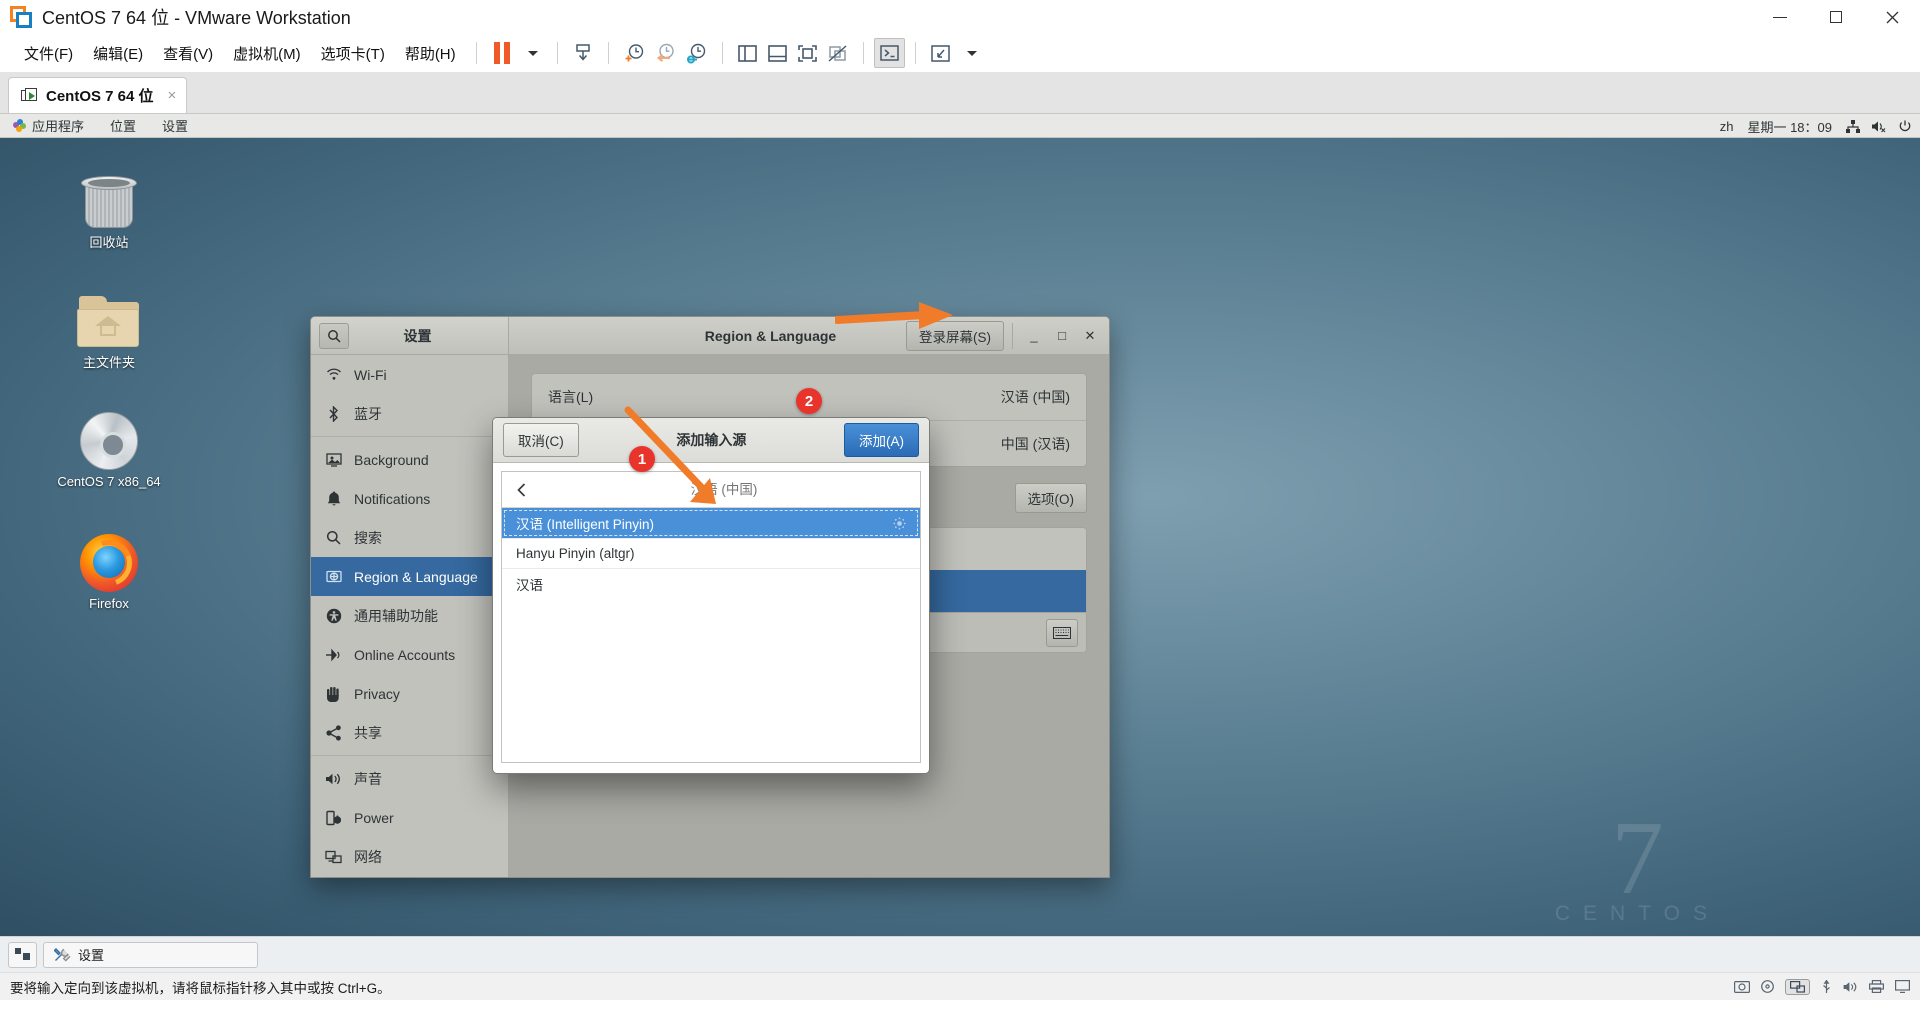 The width and height of the screenshot is (1920, 1020). Describe the element at coordinates (334, 335) in the screenshot. I see `settings-search-button` at that location.